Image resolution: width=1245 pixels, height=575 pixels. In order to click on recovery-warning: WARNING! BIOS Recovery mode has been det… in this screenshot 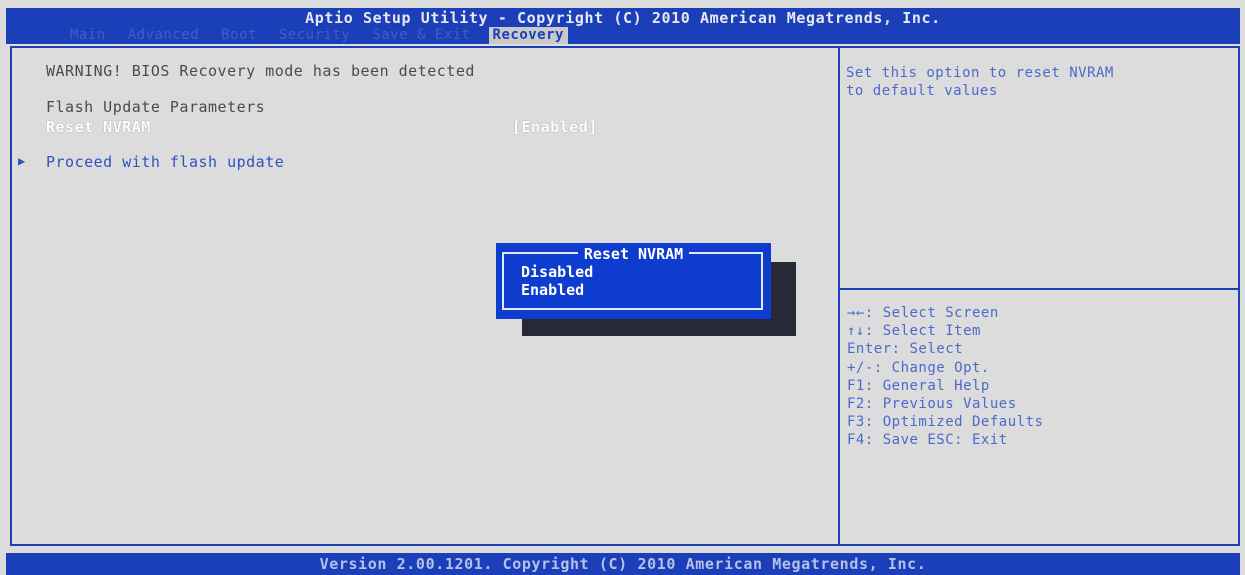, I will do `click(260, 71)`.